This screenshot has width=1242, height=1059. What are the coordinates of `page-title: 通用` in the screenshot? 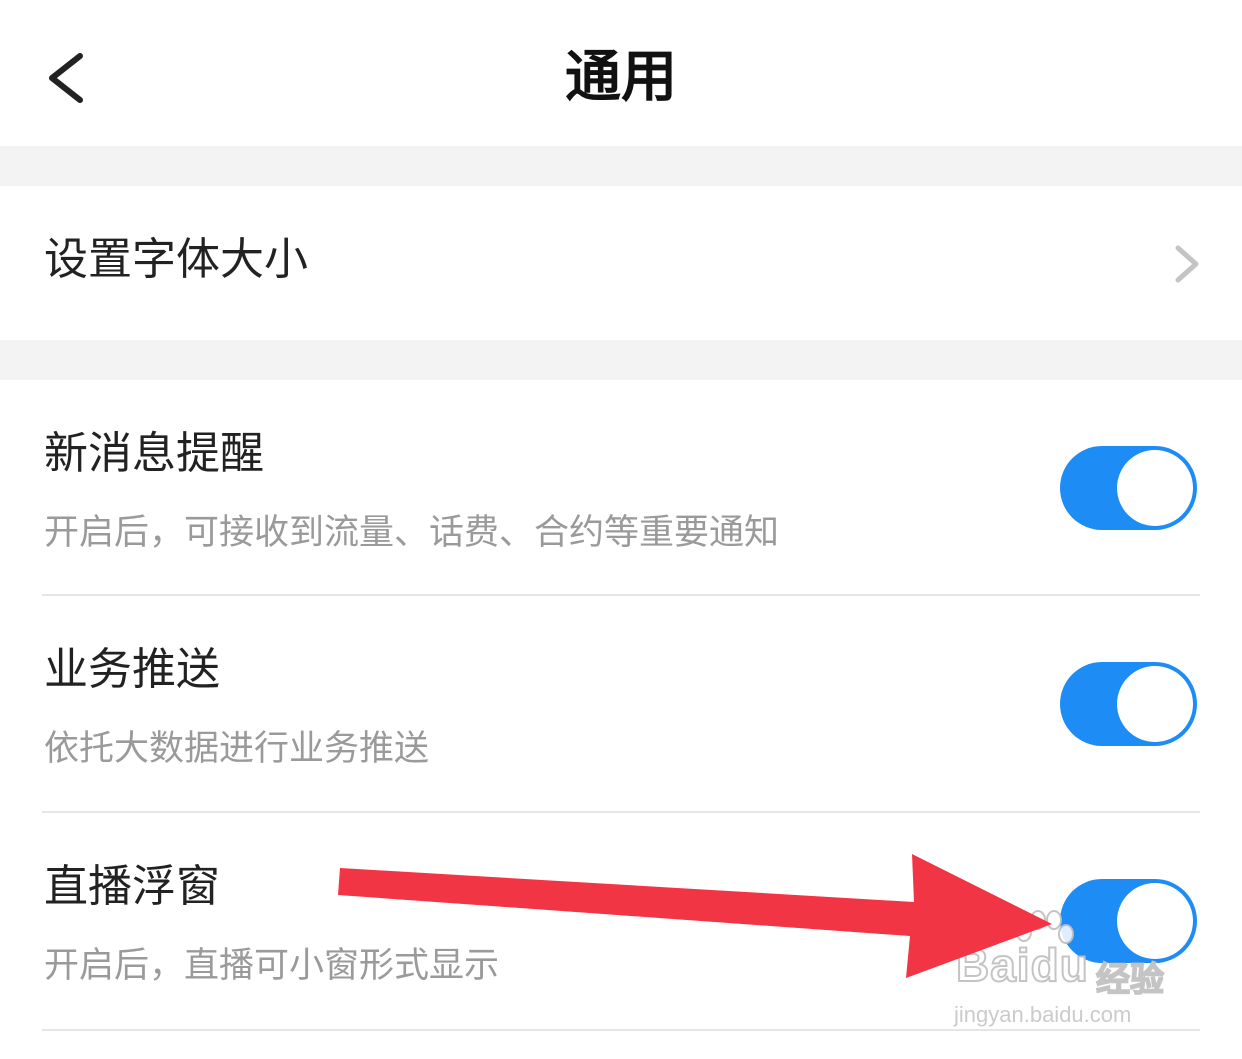 It's located at (621, 77).